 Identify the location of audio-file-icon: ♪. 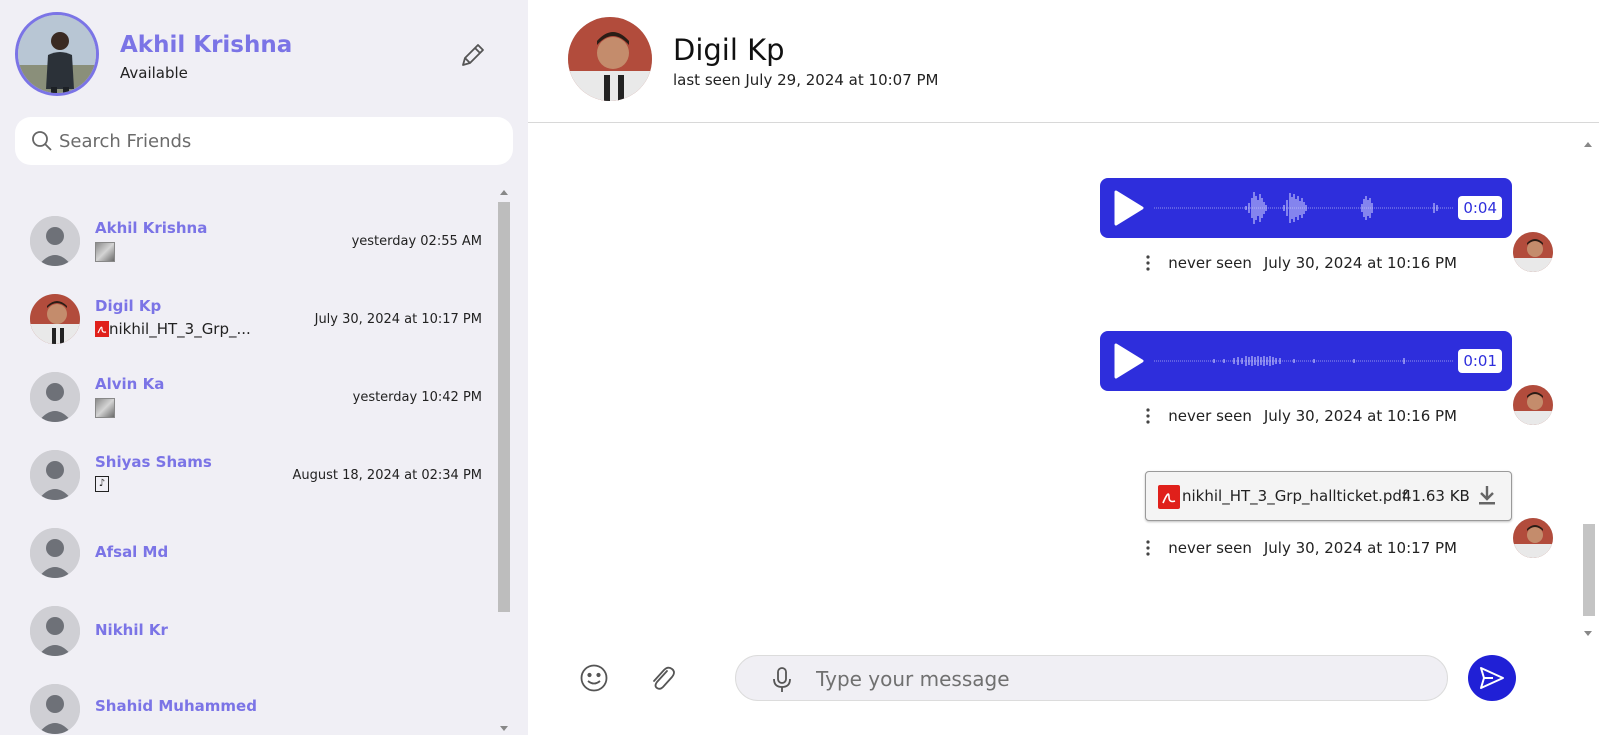
(102, 484).